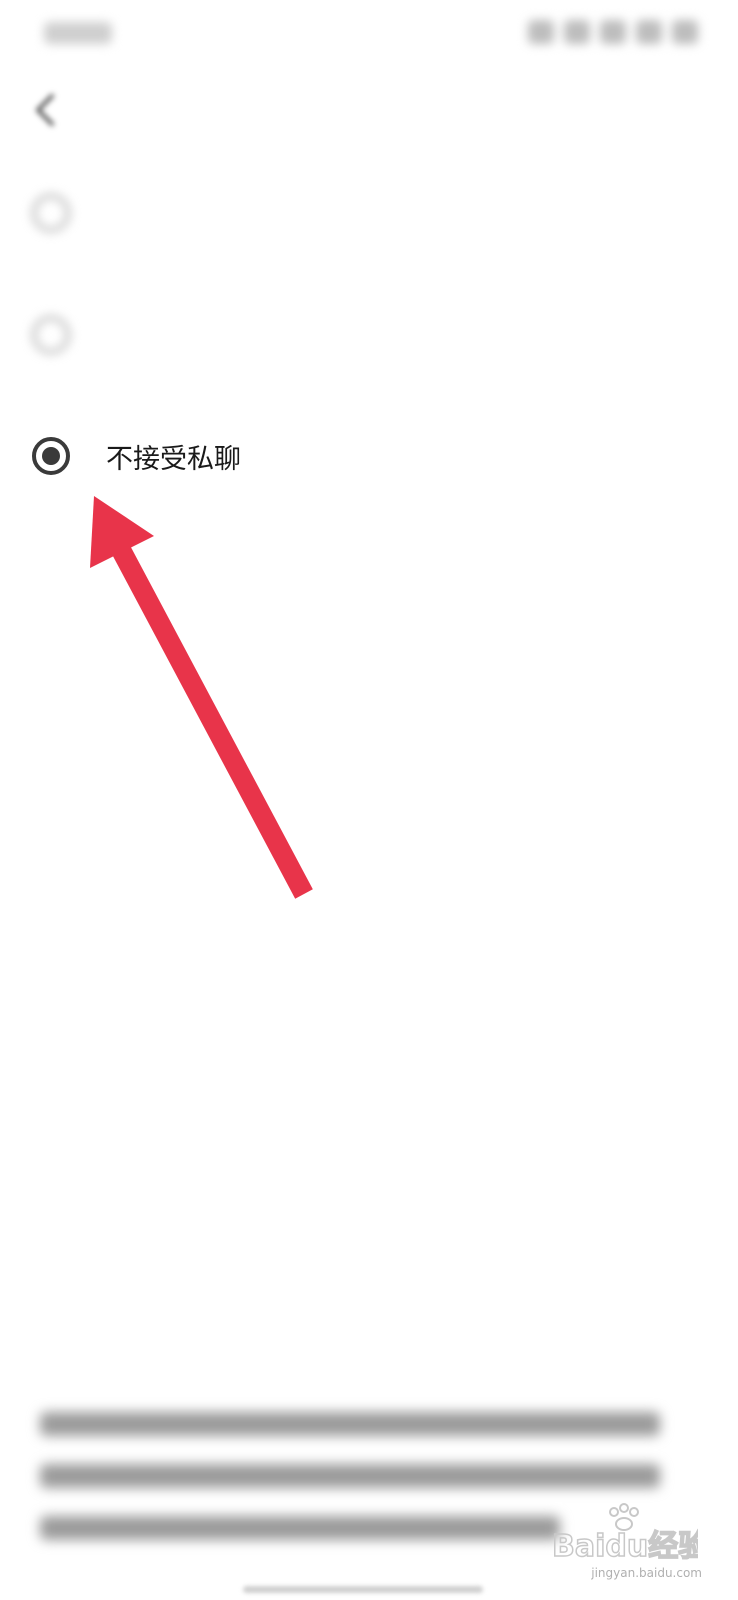 This screenshot has width=738, height=1600. Describe the element at coordinates (363, 1589) in the screenshot. I see `home-indicator` at that location.